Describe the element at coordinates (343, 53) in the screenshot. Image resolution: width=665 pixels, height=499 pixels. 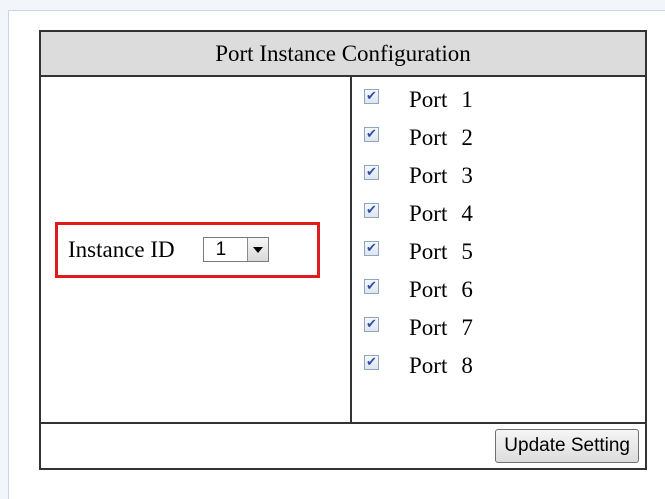
I see `table-title: Port Instance Configuration` at that location.